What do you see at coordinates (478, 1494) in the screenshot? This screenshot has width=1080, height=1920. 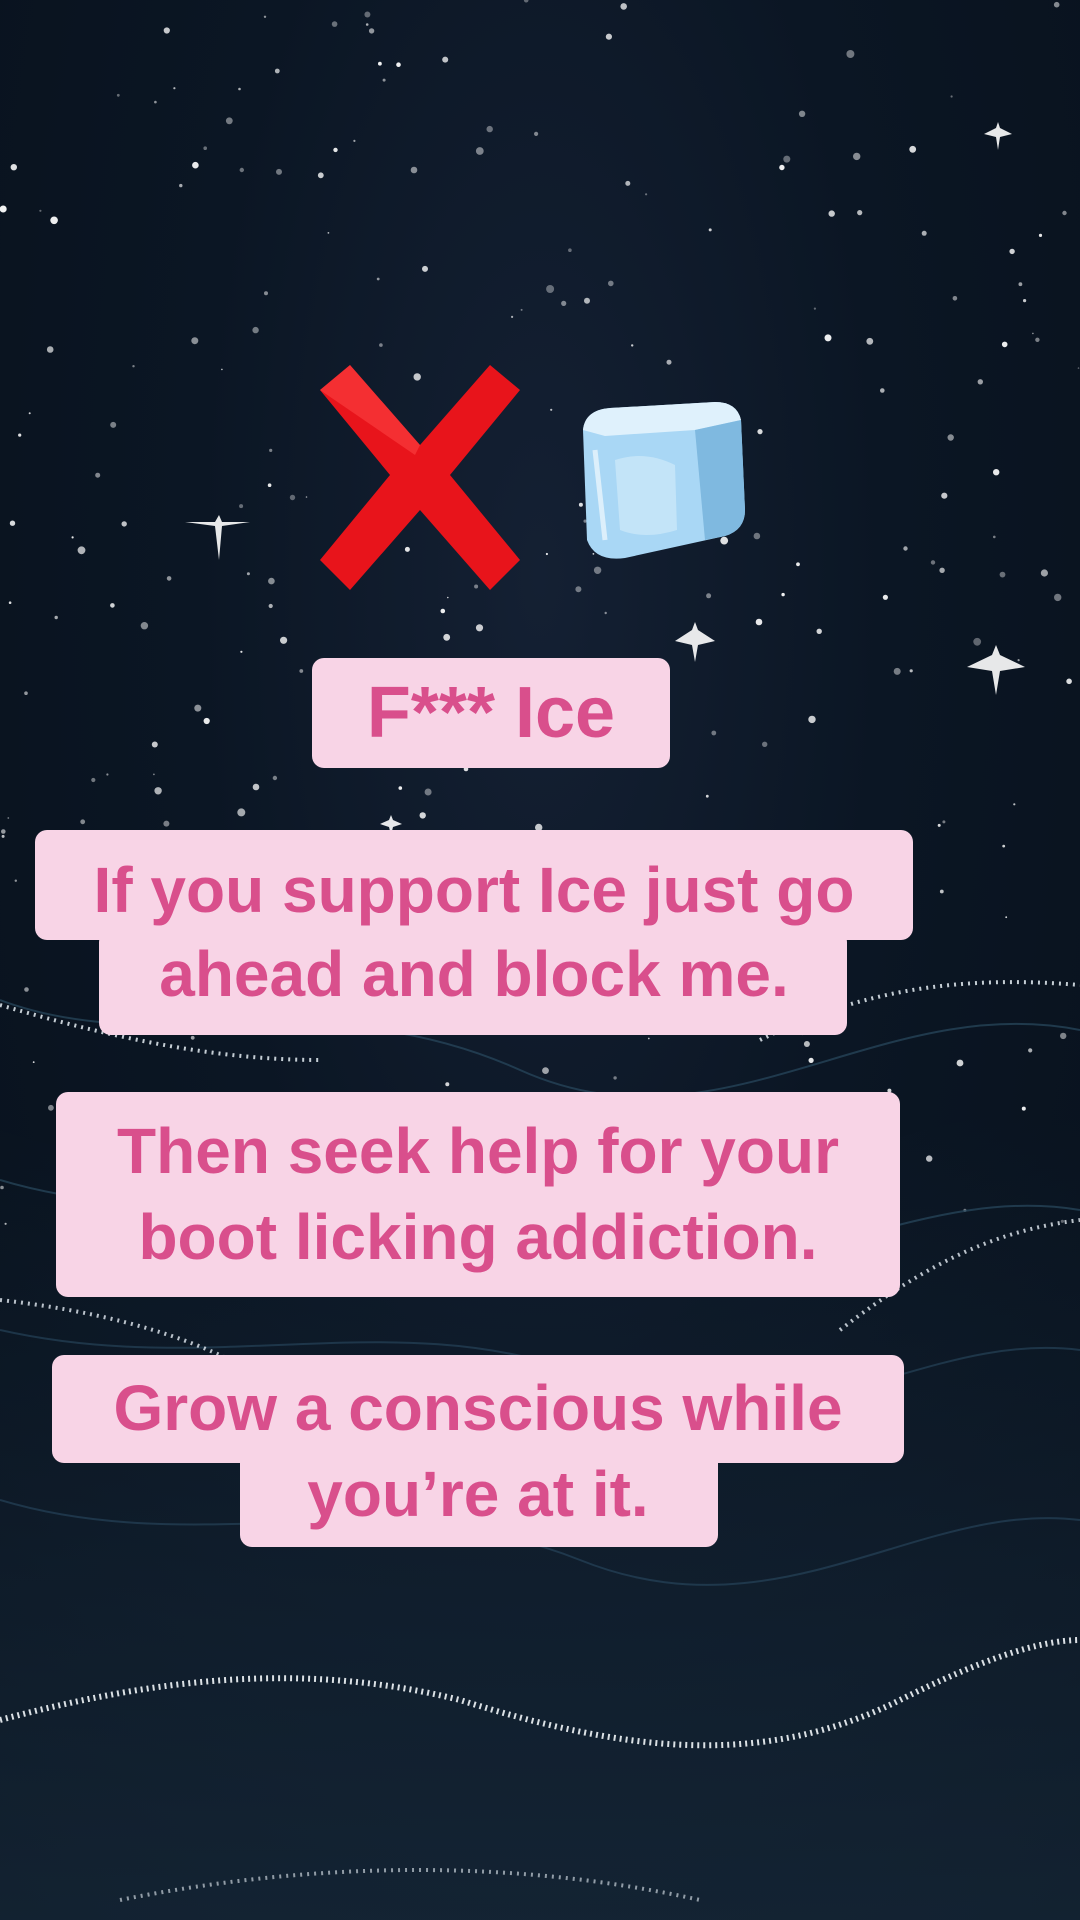 I see `caption-line: you’re at it.` at bounding box center [478, 1494].